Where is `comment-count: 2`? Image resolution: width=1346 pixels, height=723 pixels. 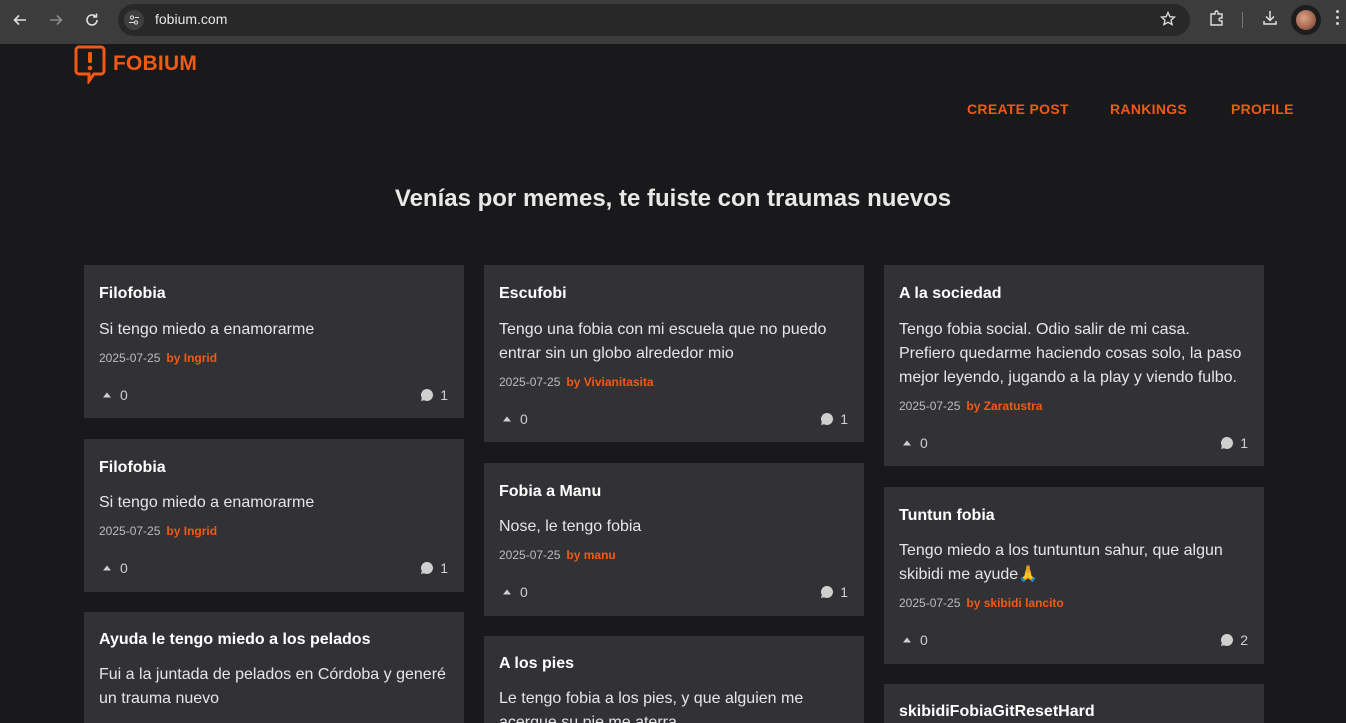
comment-count: 2 is located at coordinates (1244, 640).